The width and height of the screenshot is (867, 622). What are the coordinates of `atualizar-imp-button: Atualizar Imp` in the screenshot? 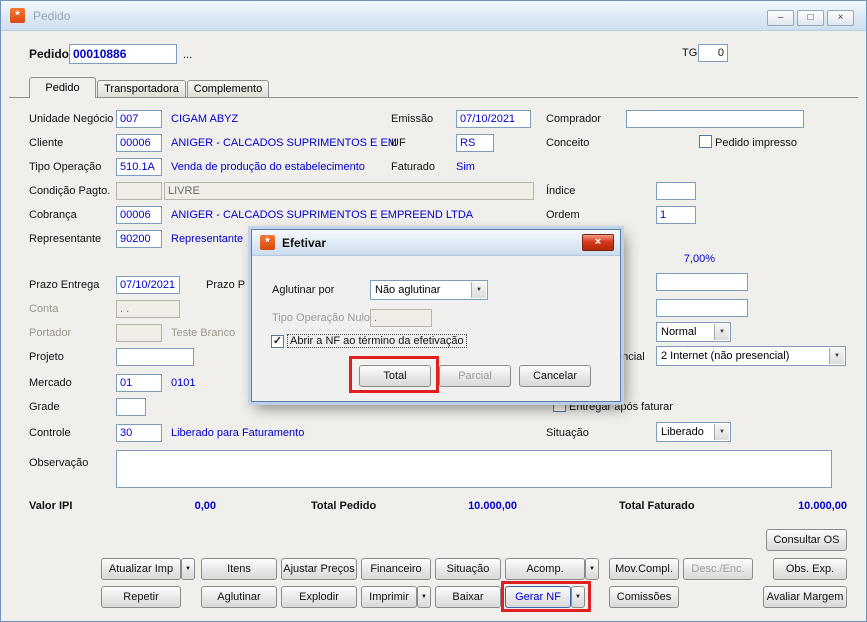 It's located at (141, 569).